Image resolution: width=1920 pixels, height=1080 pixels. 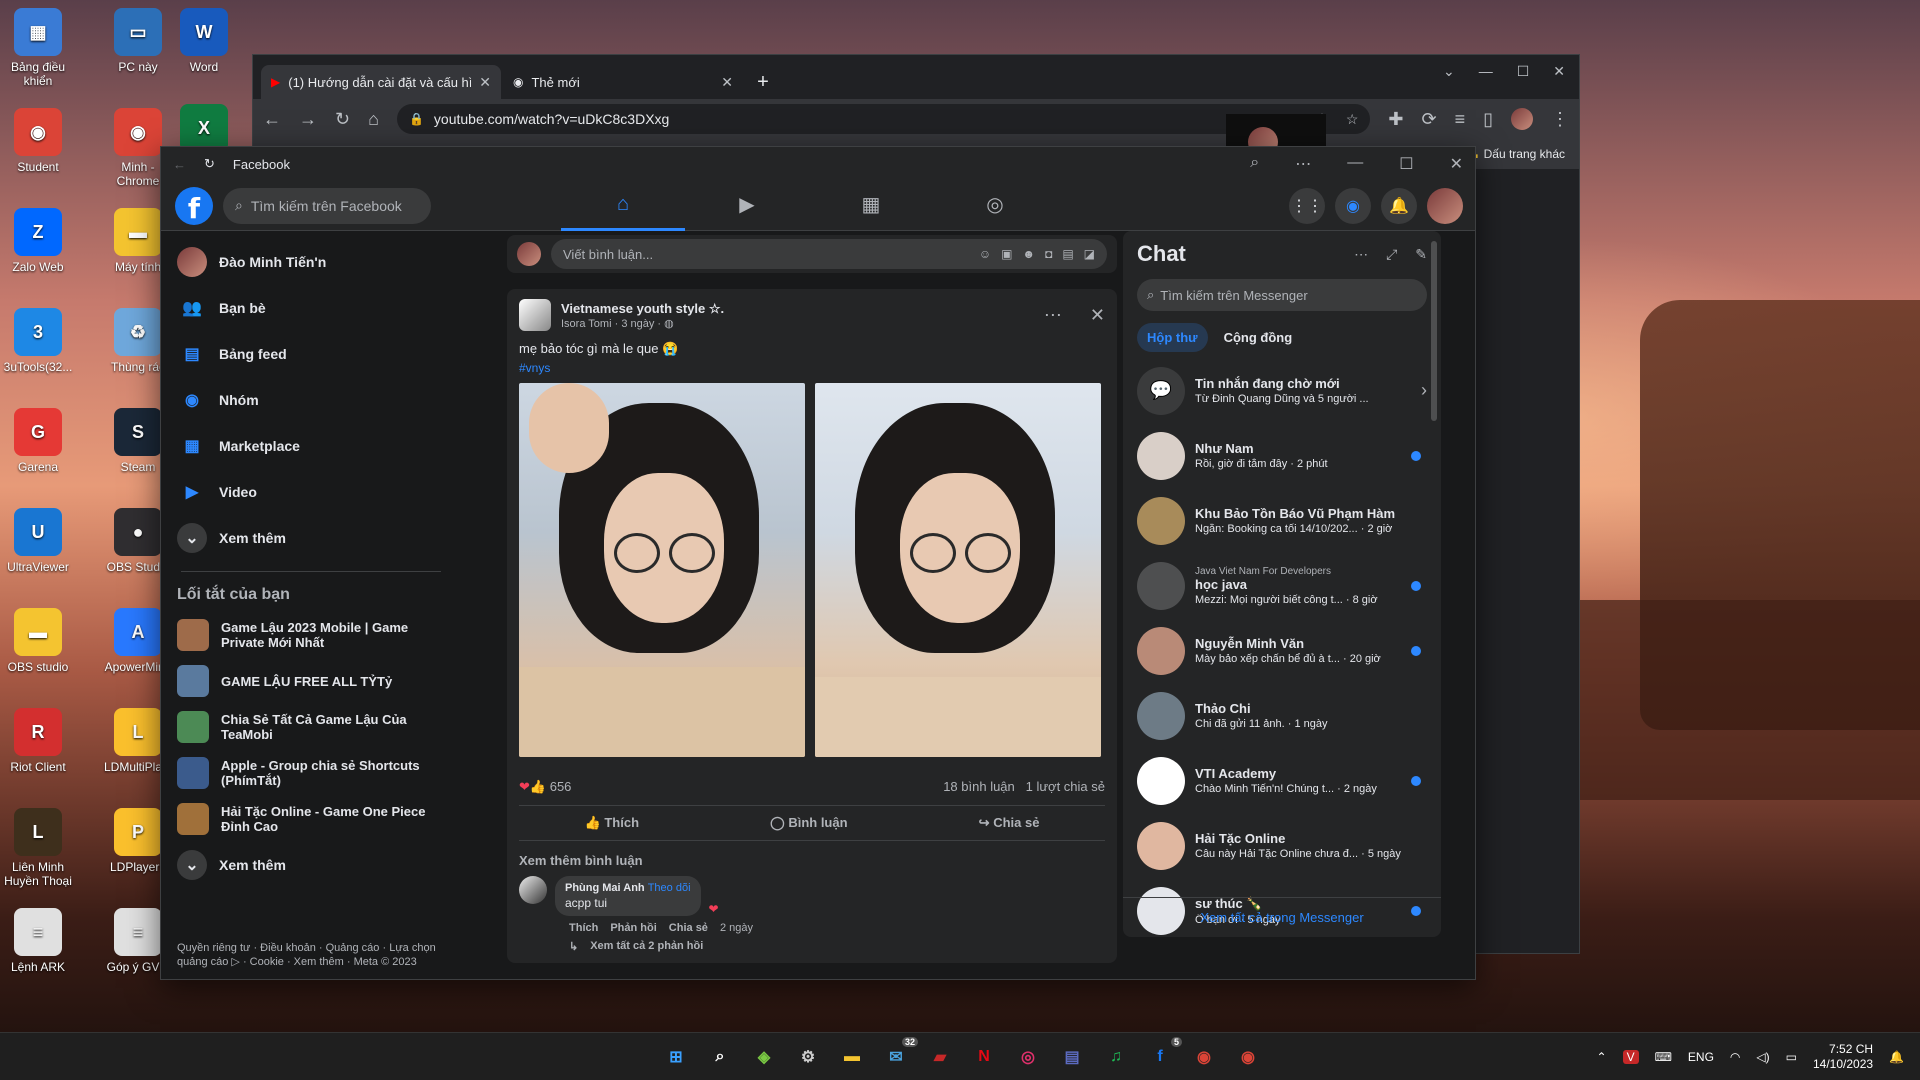 What do you see at coordinates (829, 254) in the screenshot?
I see `comment-input: Viết bình luận... ☺ ▣ ☻ ◘ ▤ ◪` at bounding box center [829, 254].